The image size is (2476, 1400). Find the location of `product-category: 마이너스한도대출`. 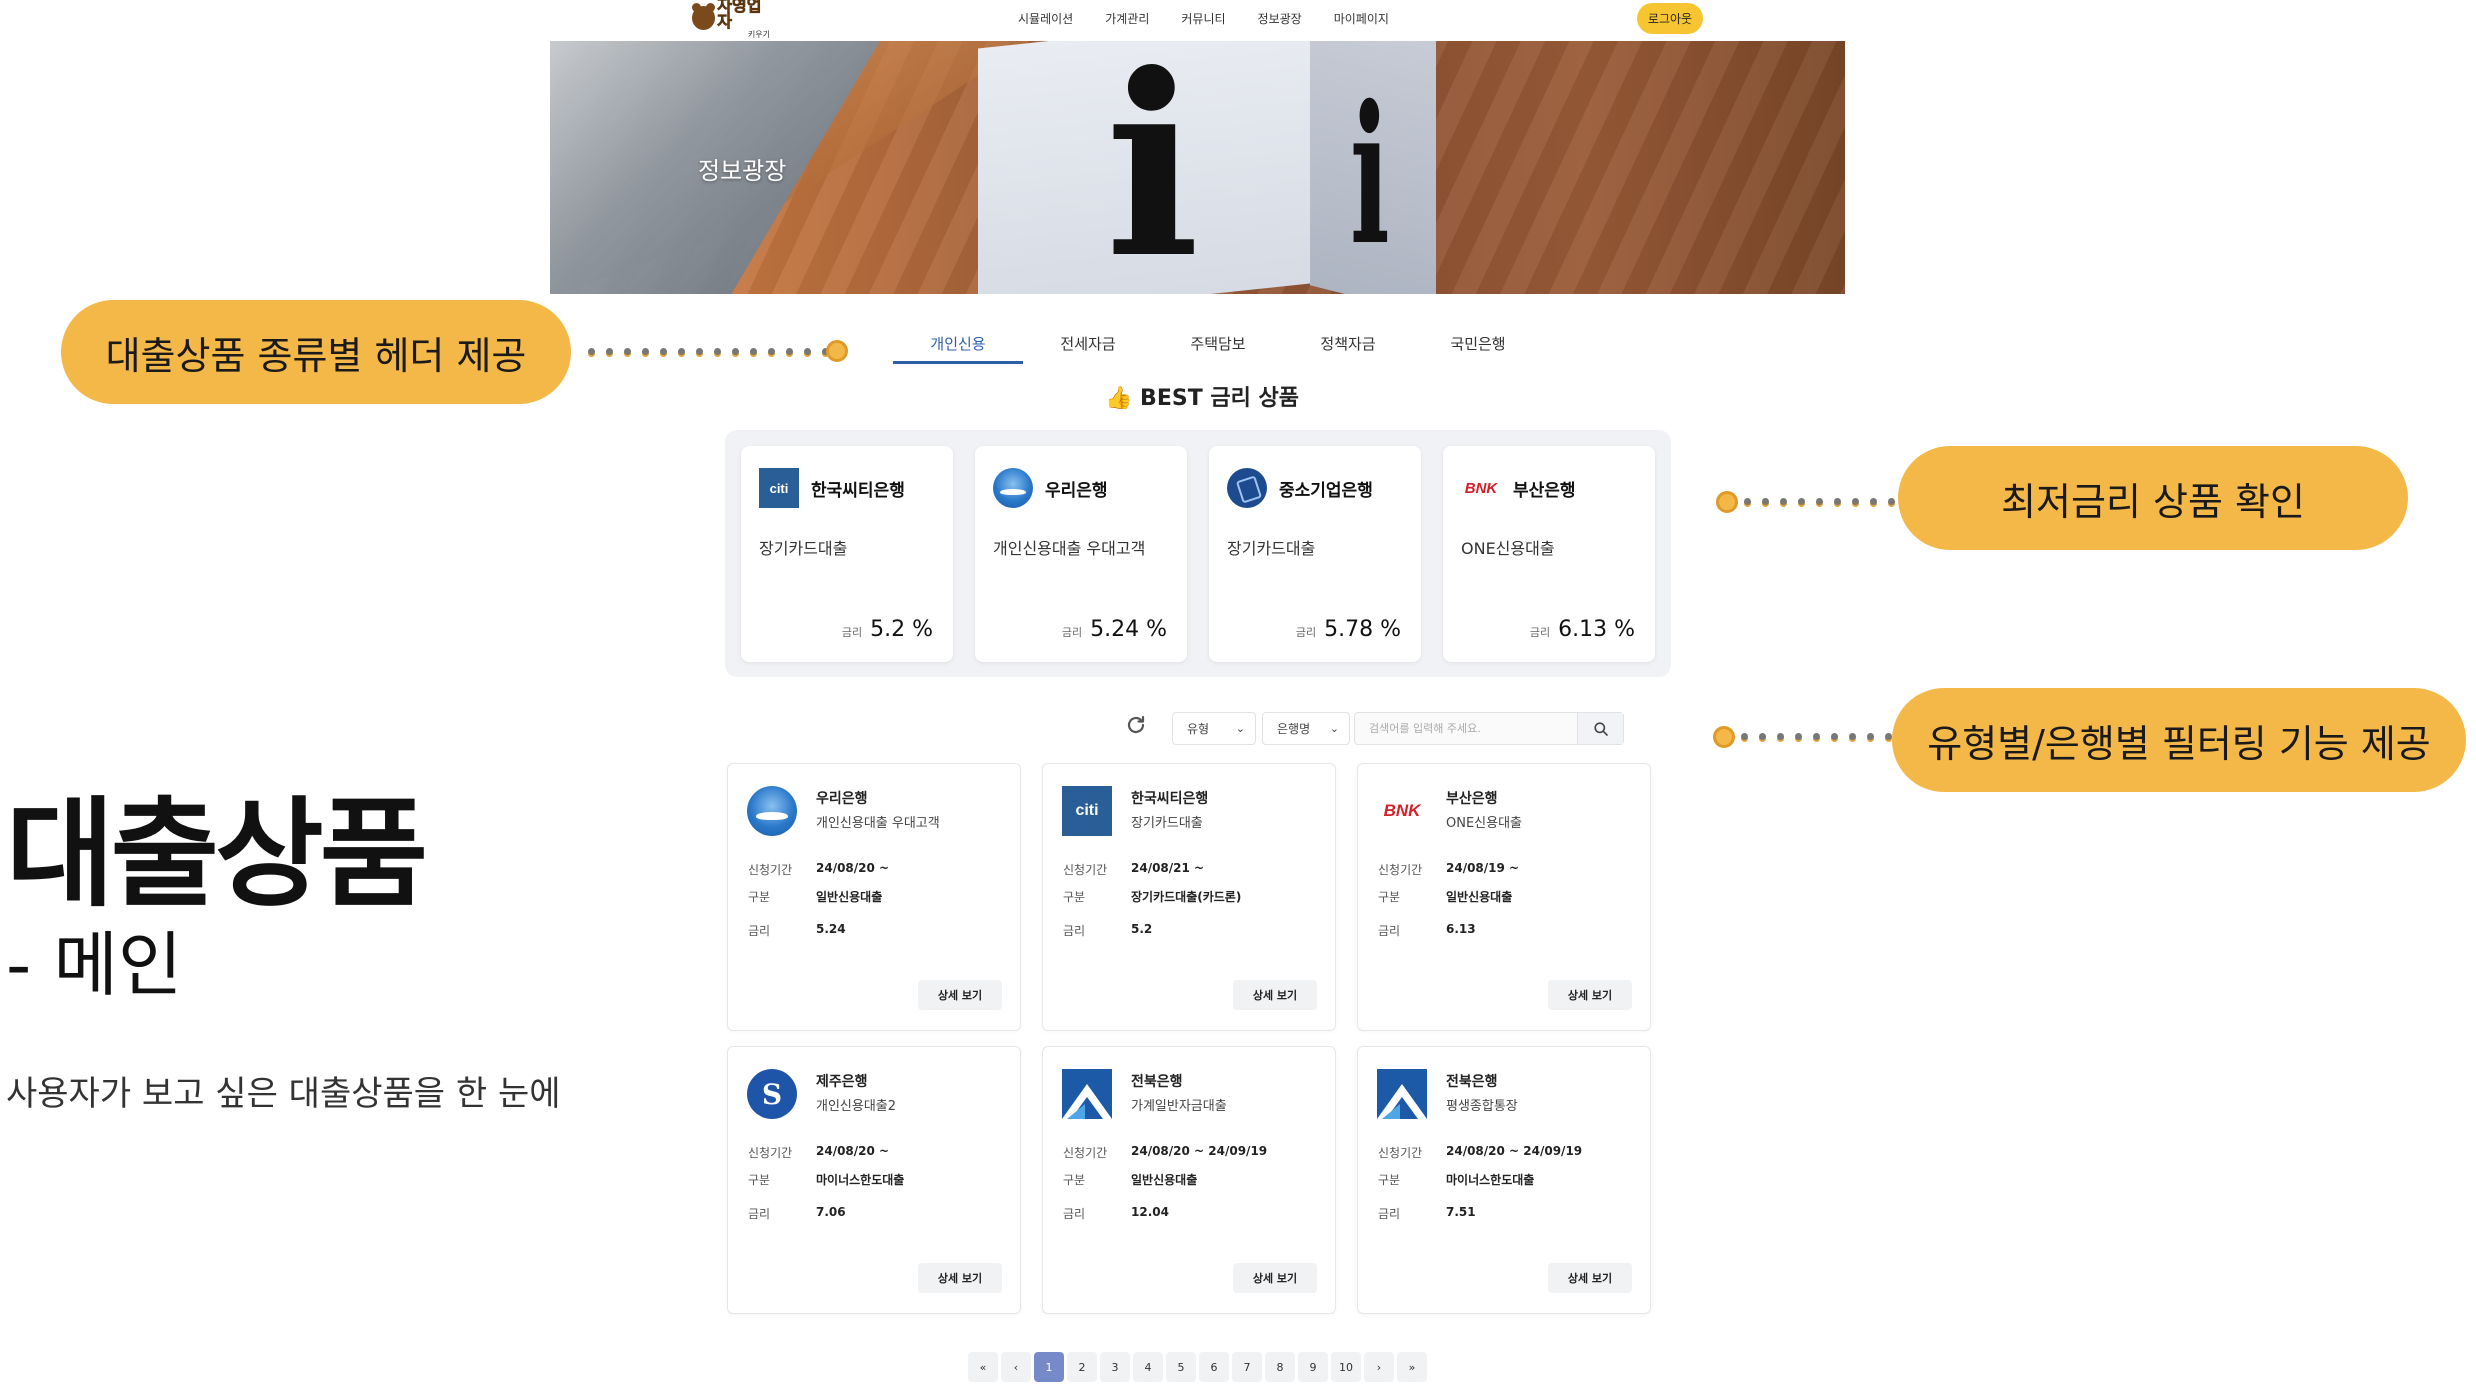

product-category: 마이너스한도대출 is located at coordinates (860, 1180).